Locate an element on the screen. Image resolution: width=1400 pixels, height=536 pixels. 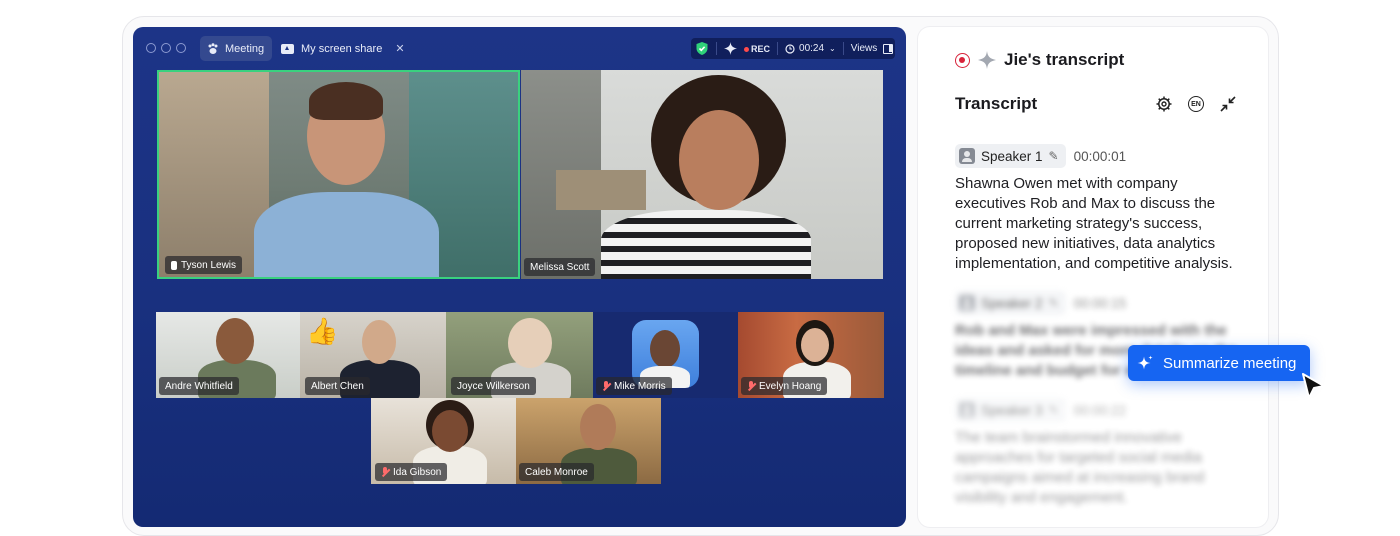
transcript-entry-header: Speaker 3 ✎ 00:00:22 is located at coordinates (1040, 410).